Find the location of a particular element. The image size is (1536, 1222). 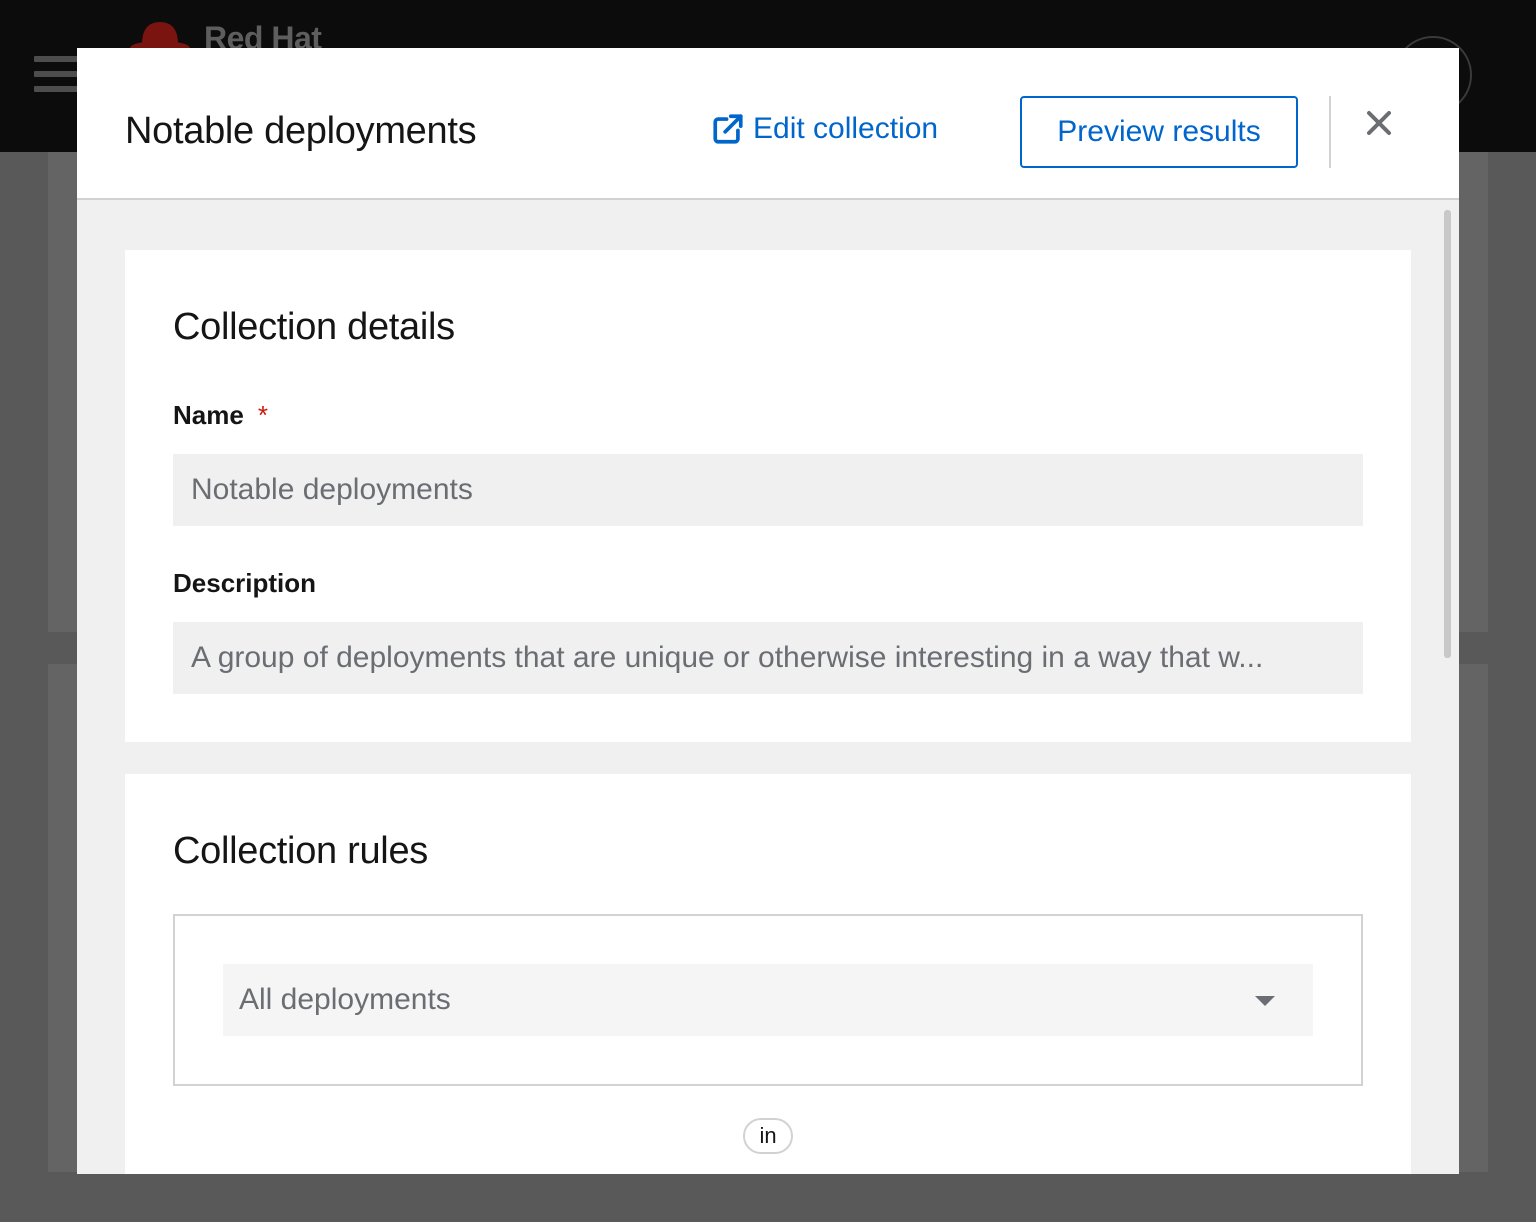

conjunction-badge: in is located at coordinates (768, 1136).